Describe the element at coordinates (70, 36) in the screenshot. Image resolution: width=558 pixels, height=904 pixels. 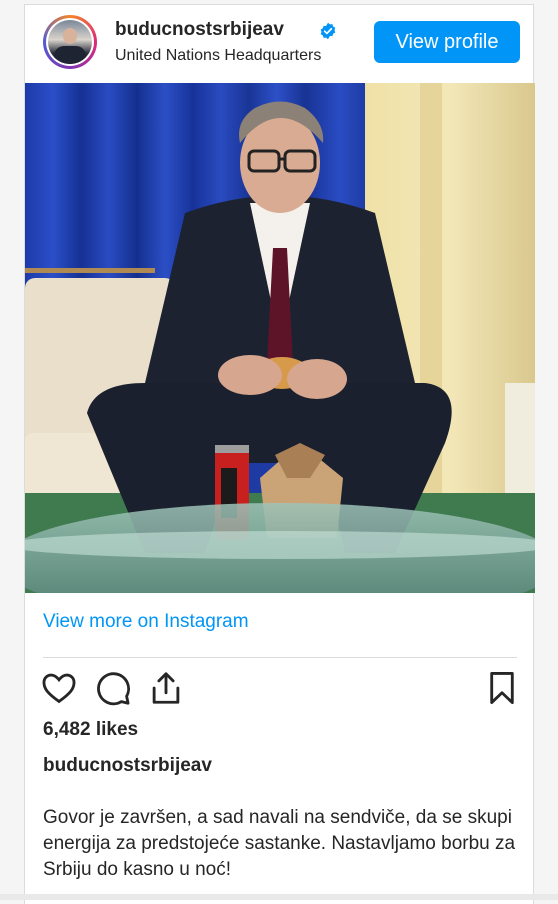
I see `avatar-face` at that location.